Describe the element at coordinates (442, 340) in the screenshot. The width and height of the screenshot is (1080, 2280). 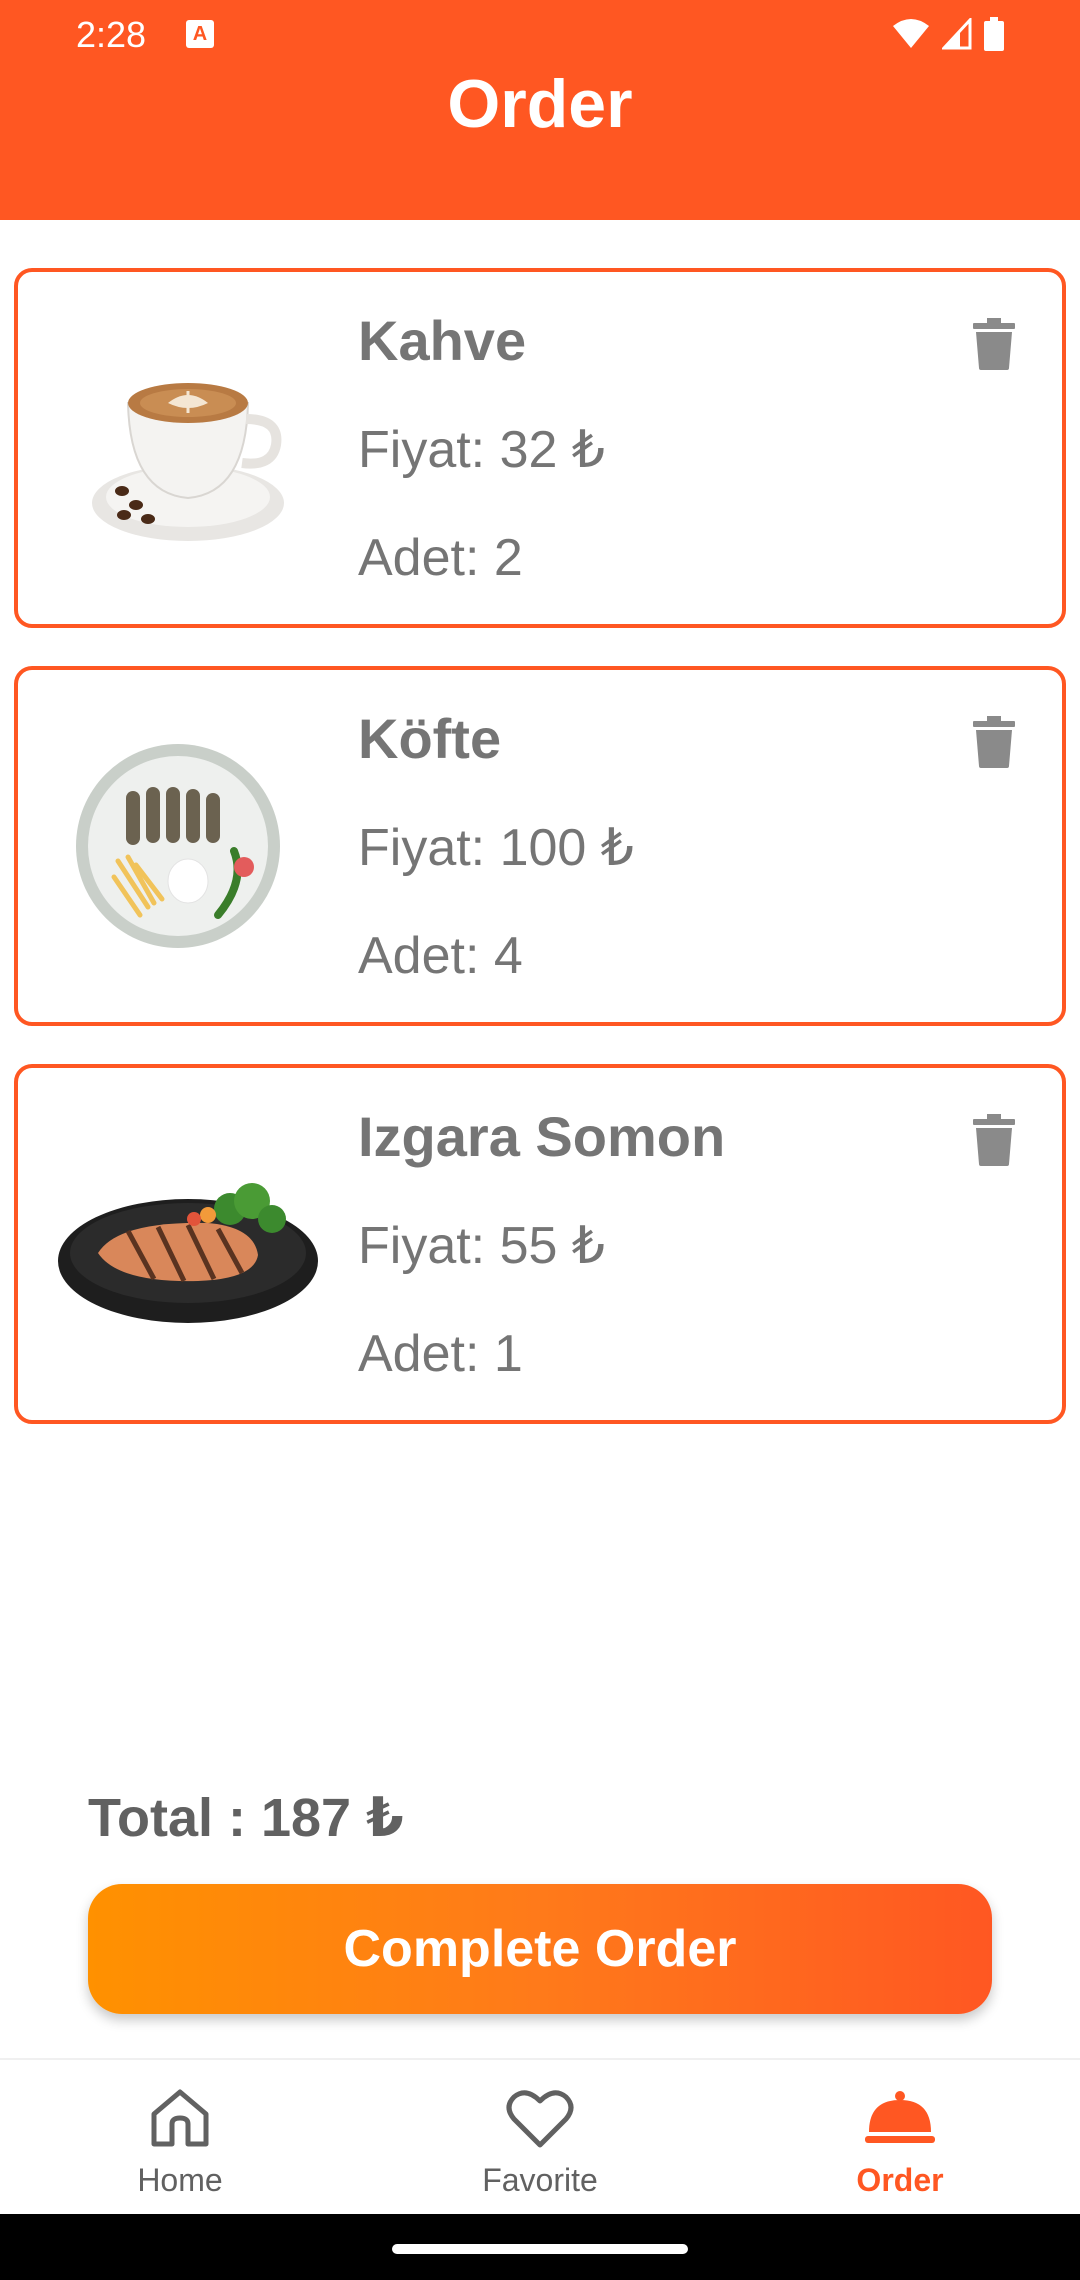
I see `item-name: Kahve` at that location.